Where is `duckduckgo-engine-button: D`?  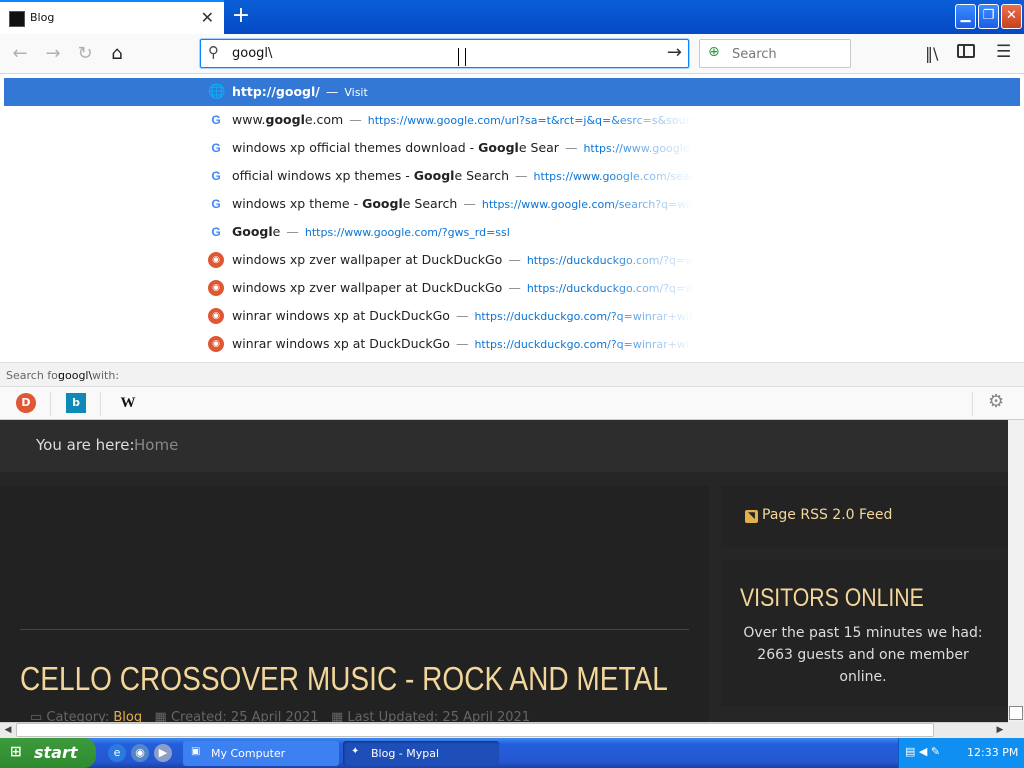 duckduckgo-engine-button: D is located at coordinates (26, 403).